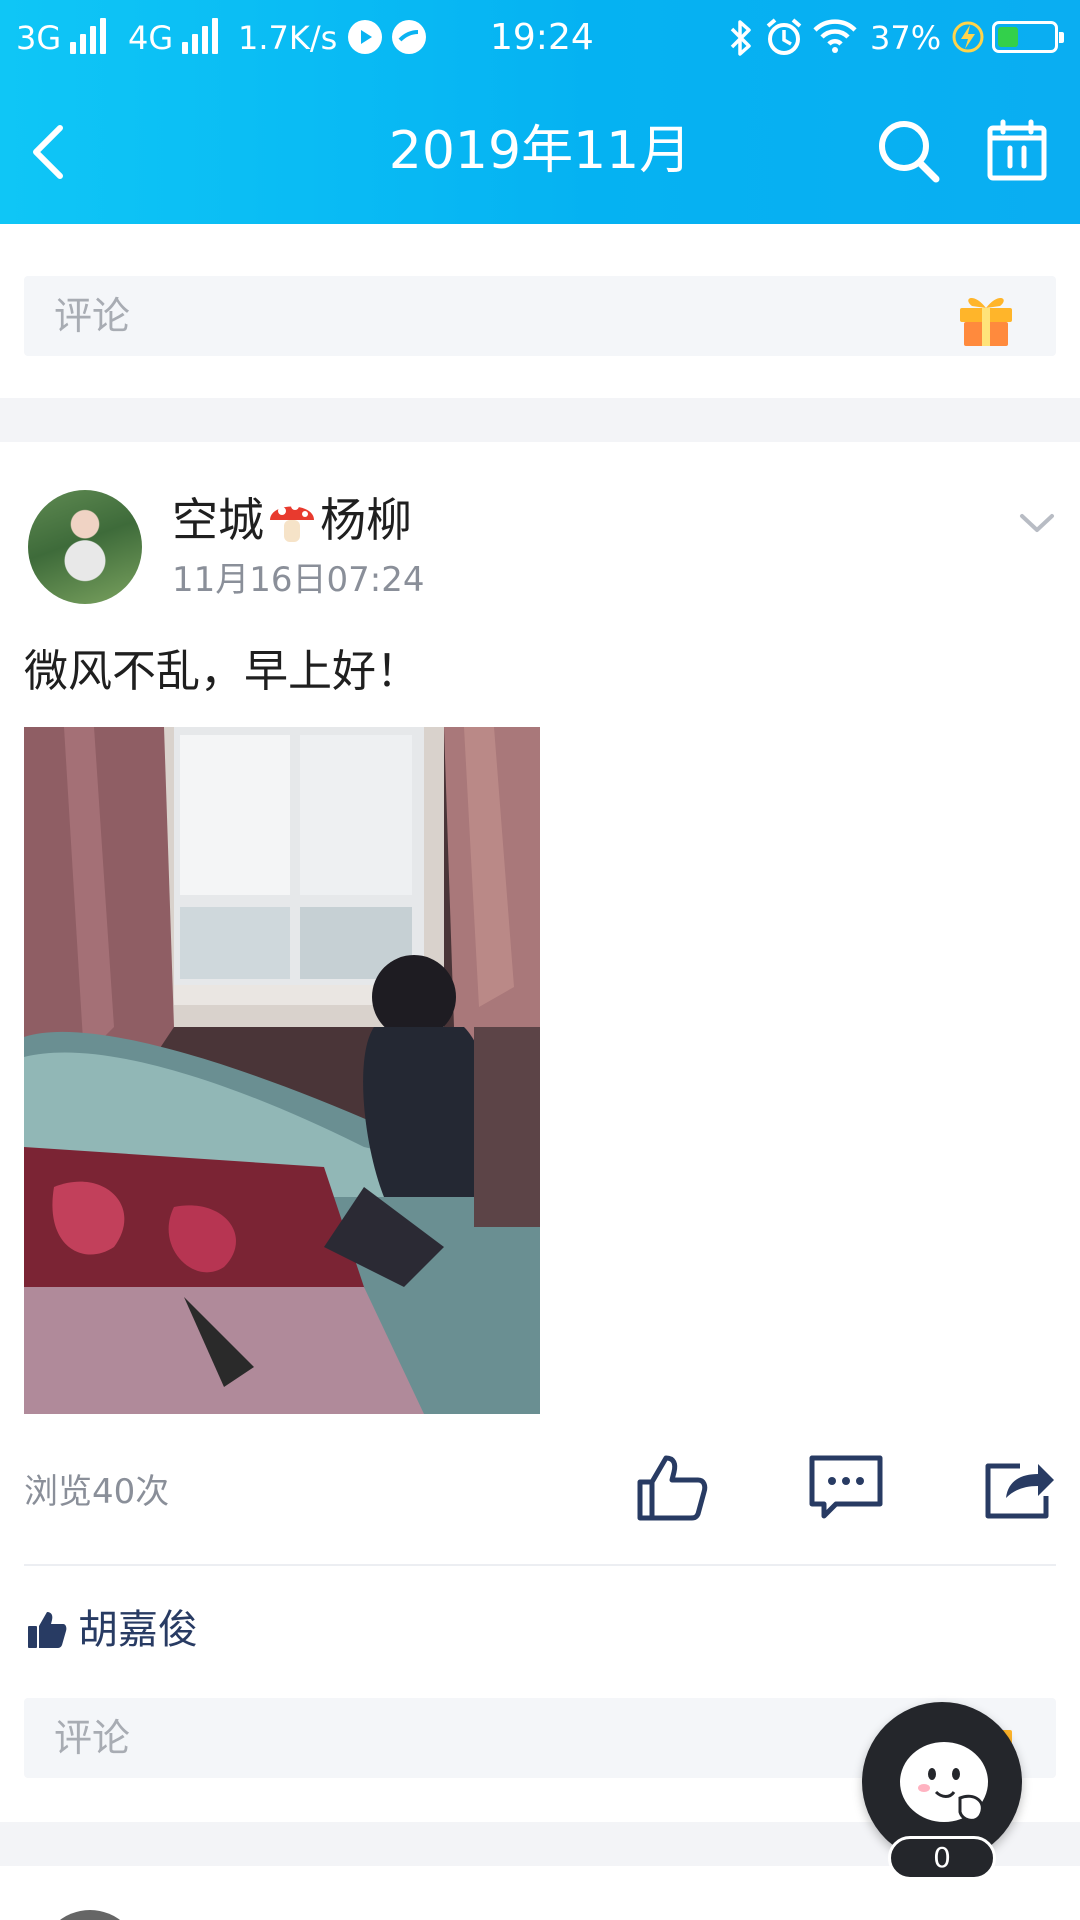 The width and height of the screenshot is (1080, 1920). Describe the element at coordinates (90, 1915) in the screenshot. I see `next-post-avatar` at that location.